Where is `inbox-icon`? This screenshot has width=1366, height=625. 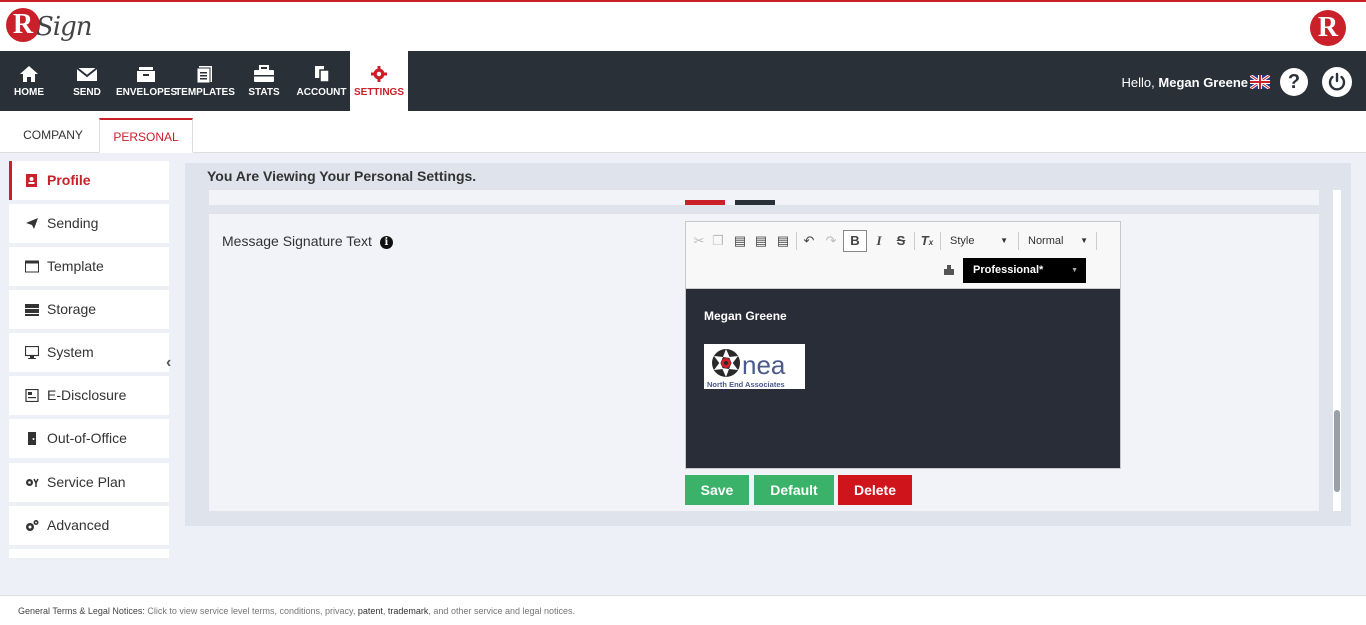
inbox-icon is located at coordinates (145, 74).